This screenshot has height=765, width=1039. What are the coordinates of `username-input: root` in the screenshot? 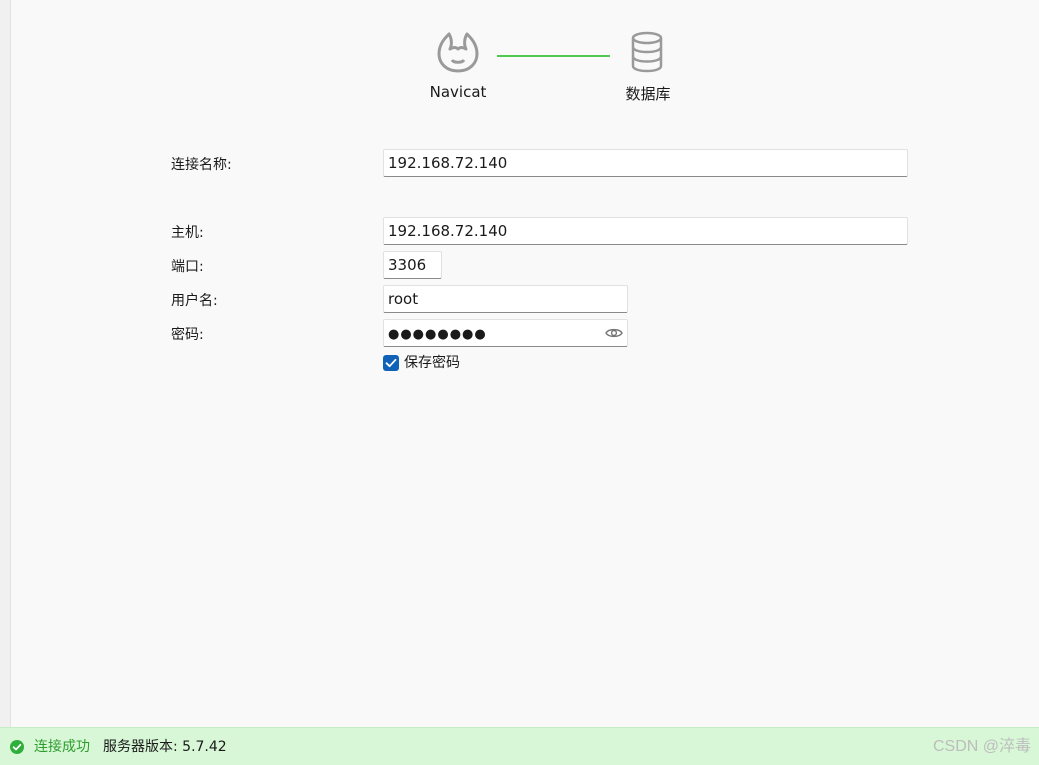 It's located at (505, 299).